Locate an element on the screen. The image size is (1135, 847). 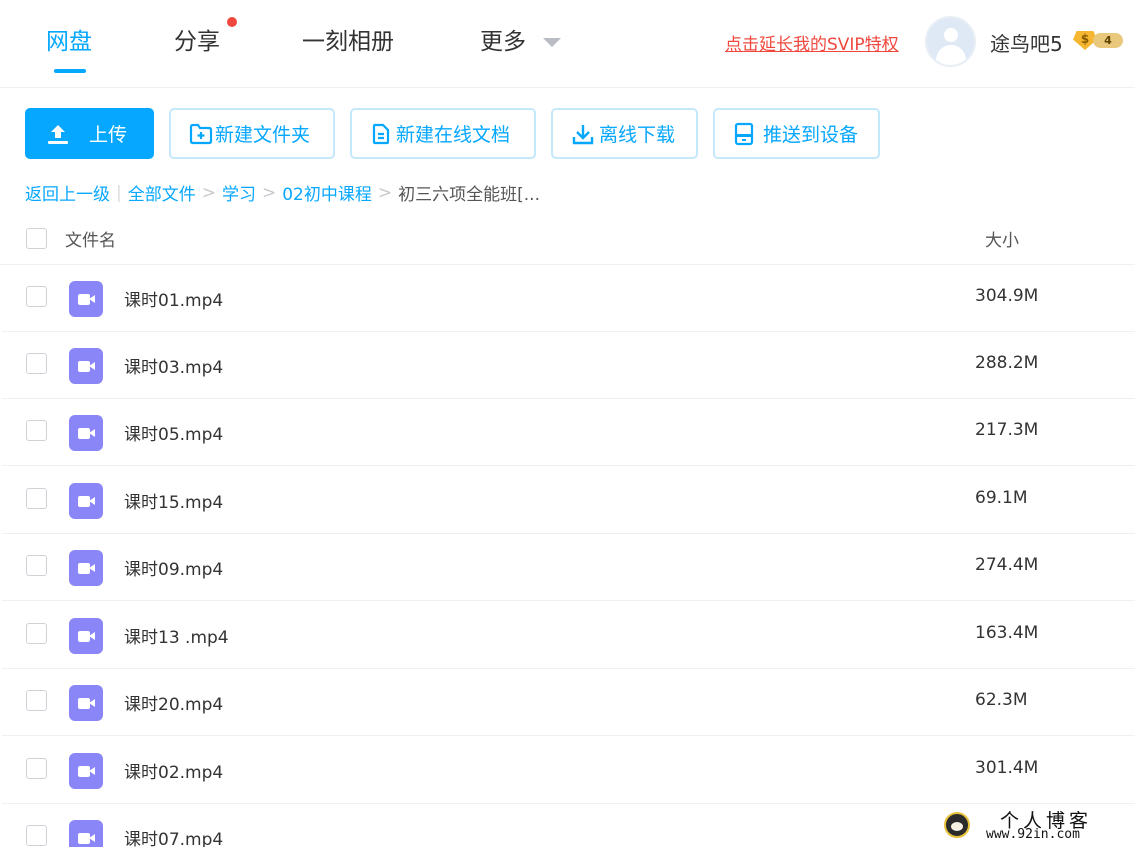
file-name: 课时15.mp4 is located at coordinates (173, 500).